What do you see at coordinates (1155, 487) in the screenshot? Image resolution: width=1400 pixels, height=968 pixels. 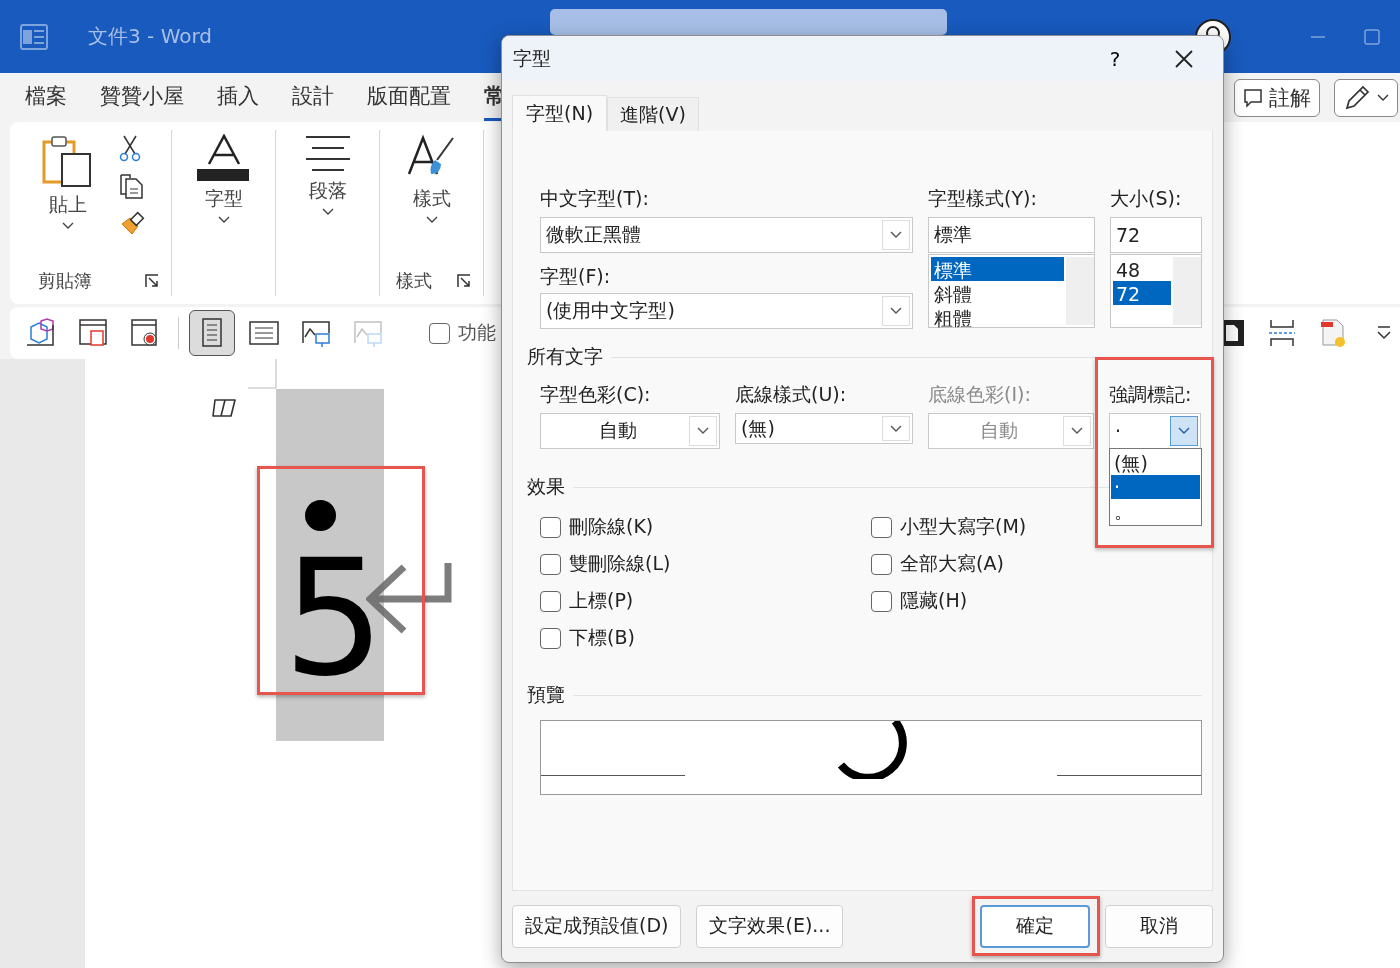 I see `list-item: ·` at bounding box center [1155, 487].